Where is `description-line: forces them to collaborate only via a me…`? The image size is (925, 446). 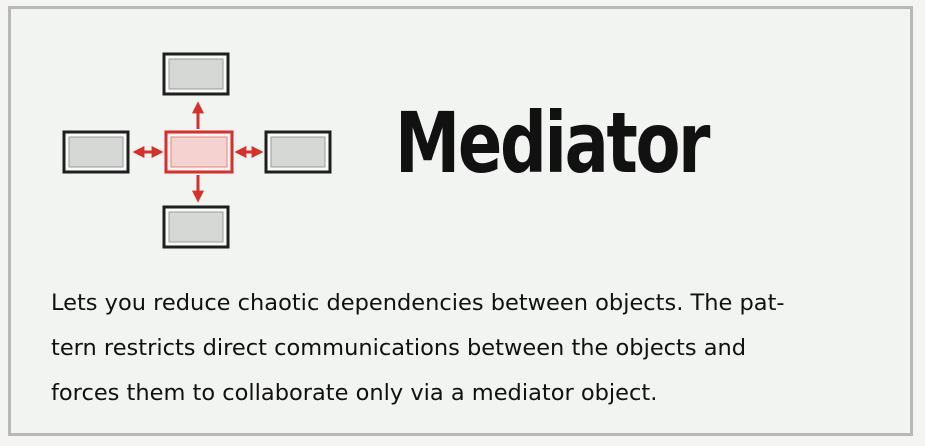 description-line: forces them to collaborate only via a me… is located at coordinates (354, 393).